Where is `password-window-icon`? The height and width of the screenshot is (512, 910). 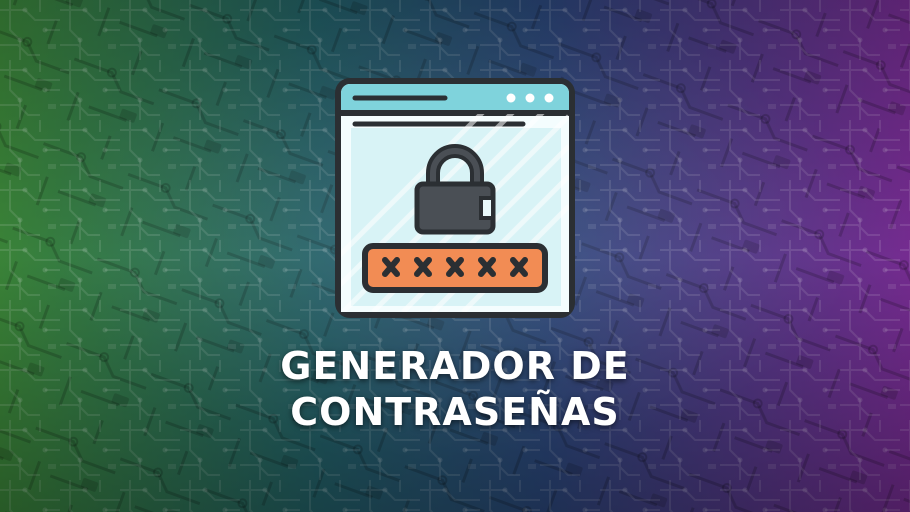 password-window-icon is located at coordinates (455, 198).